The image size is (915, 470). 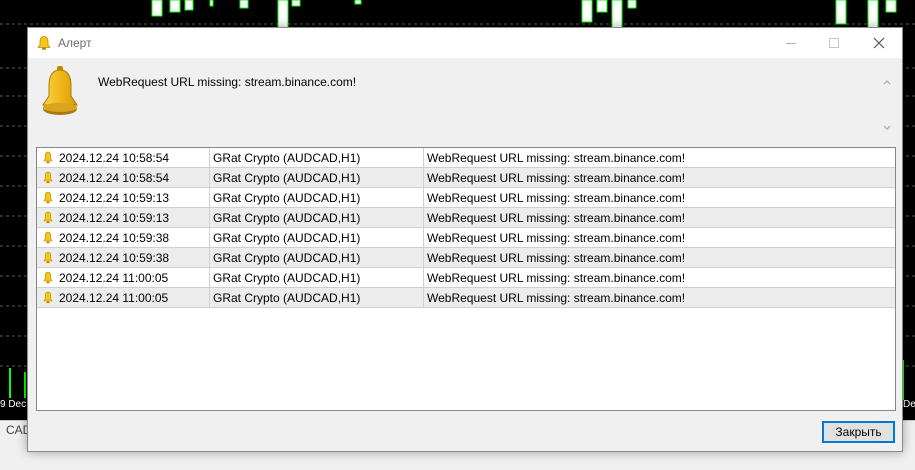 What do you see at coordinates (909, 404) in the screenshot?
I see `chart-date-label-right: De` at bounding box center [909, 404].